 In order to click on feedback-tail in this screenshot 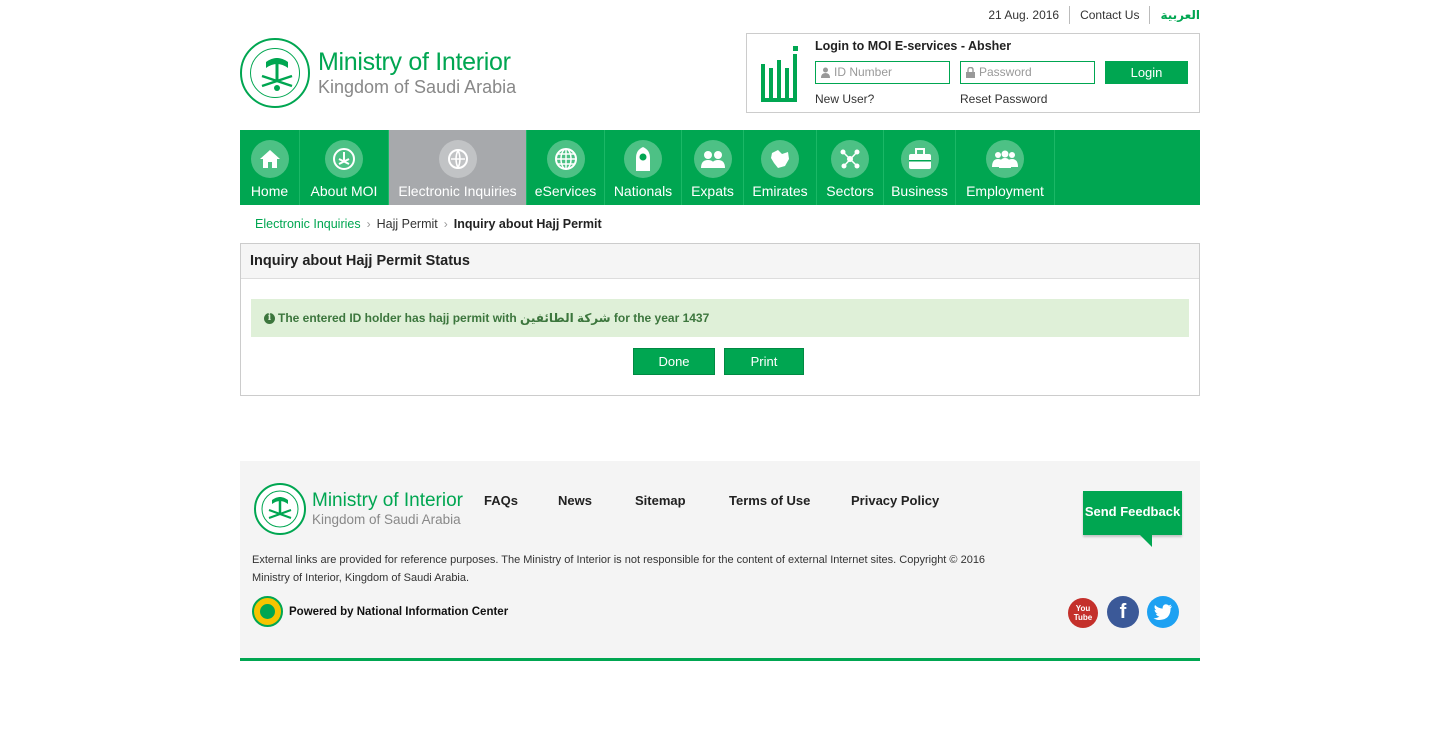, I will do `click(1146, 541)`.